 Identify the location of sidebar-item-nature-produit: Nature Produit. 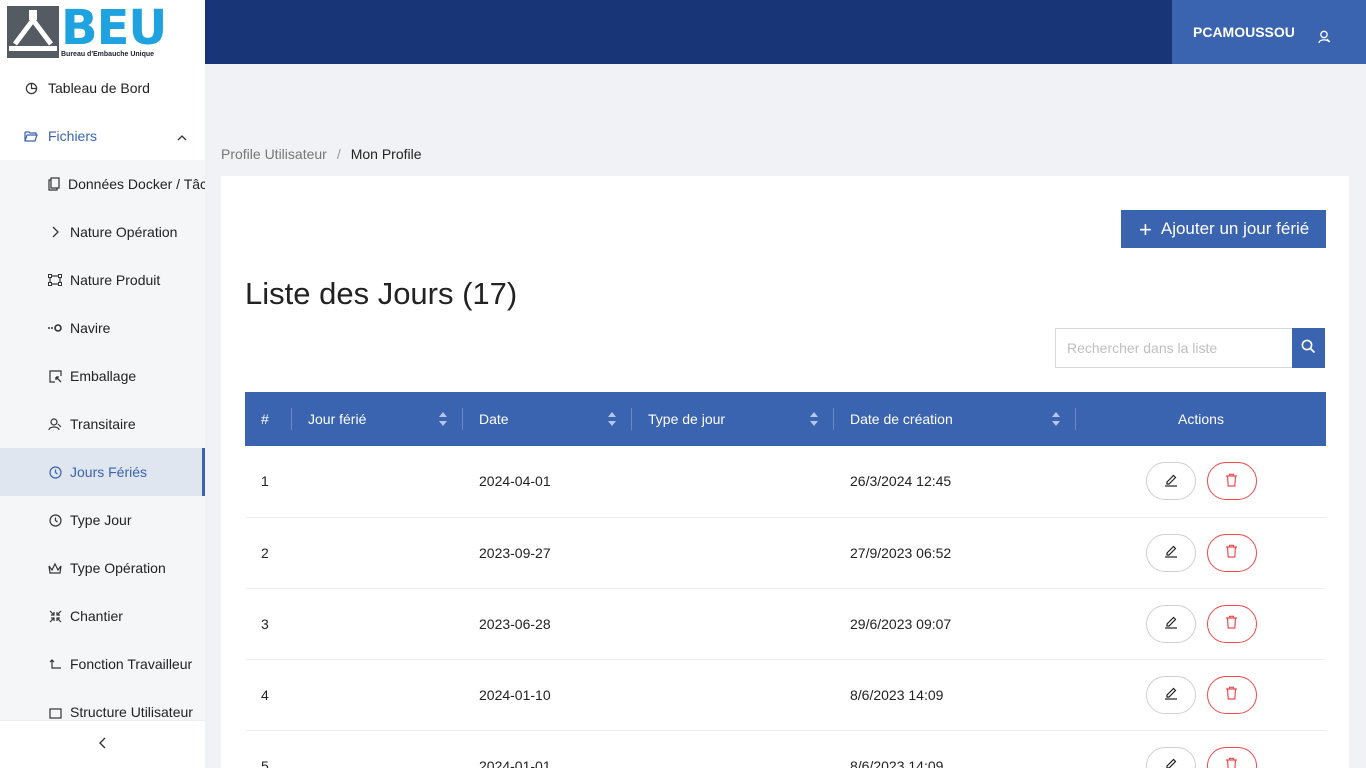
(102, 280).